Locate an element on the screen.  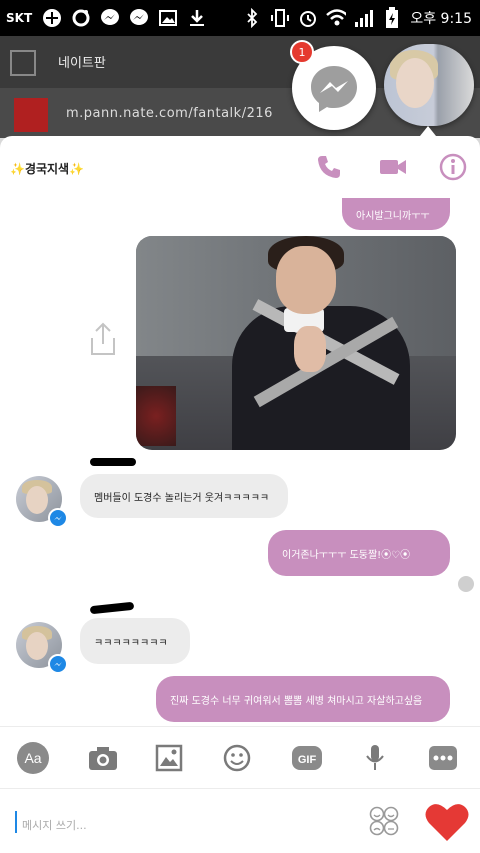
info-icon is located at coordinates (453, 167).